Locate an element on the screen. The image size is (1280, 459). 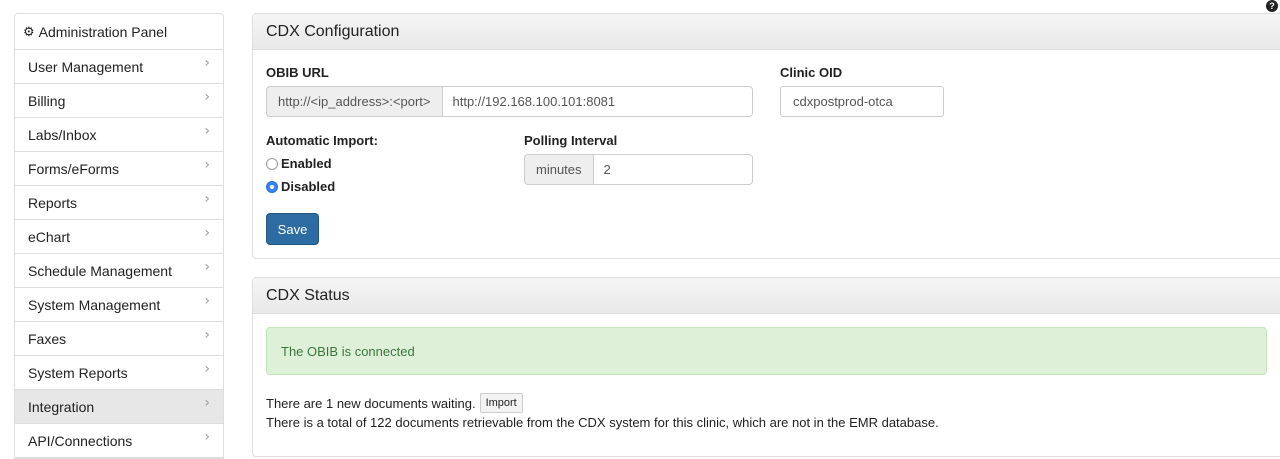
sidebar-header: ⚙ Administration Panel is located at coordinates (119, 32).